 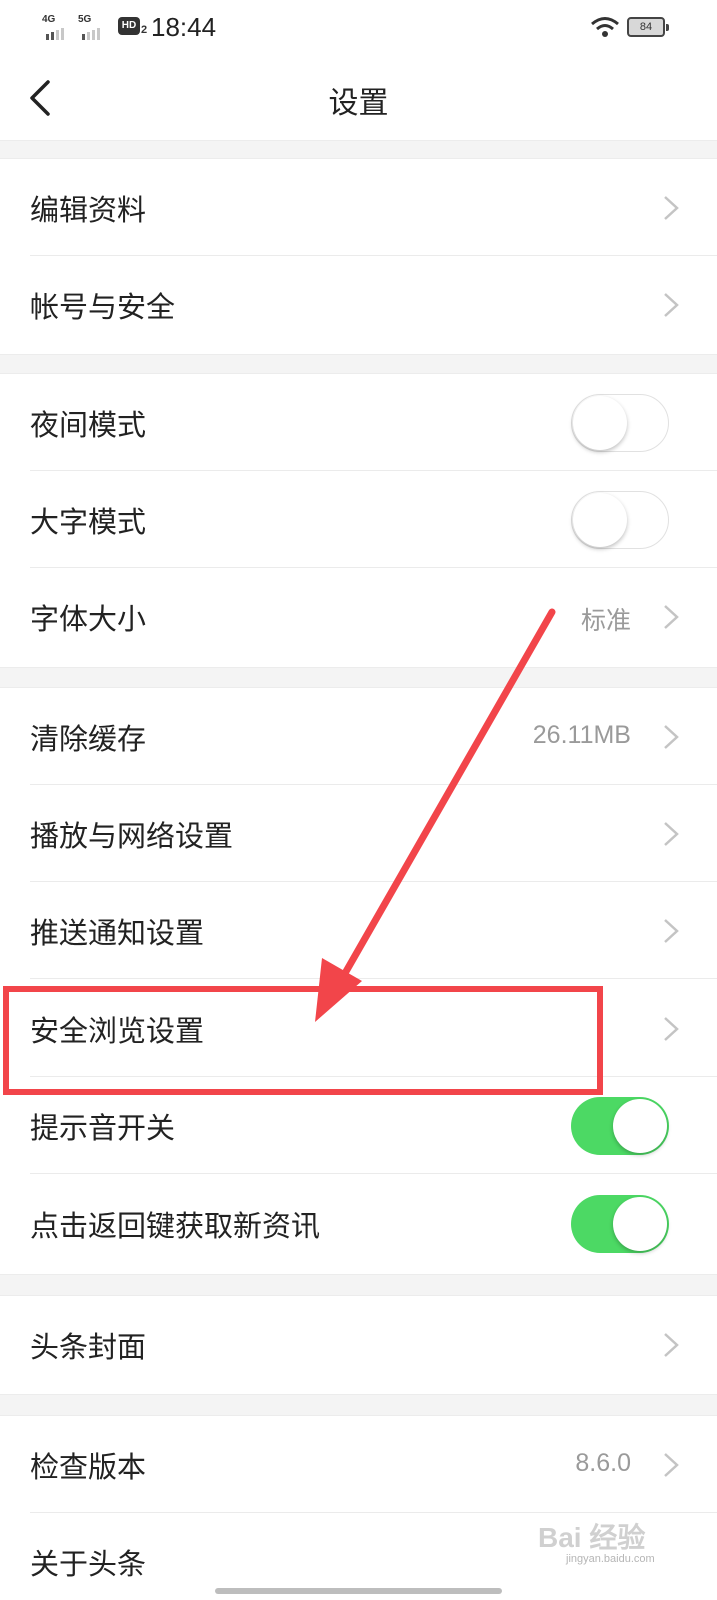 I want to click on setting-headline-cover: 头条封面, so click(x=358, y=1344).